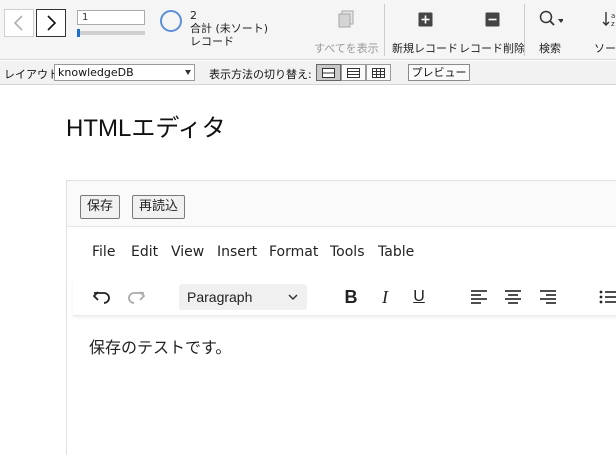  I want to click on record-number-input: 1, so click(111, 17).